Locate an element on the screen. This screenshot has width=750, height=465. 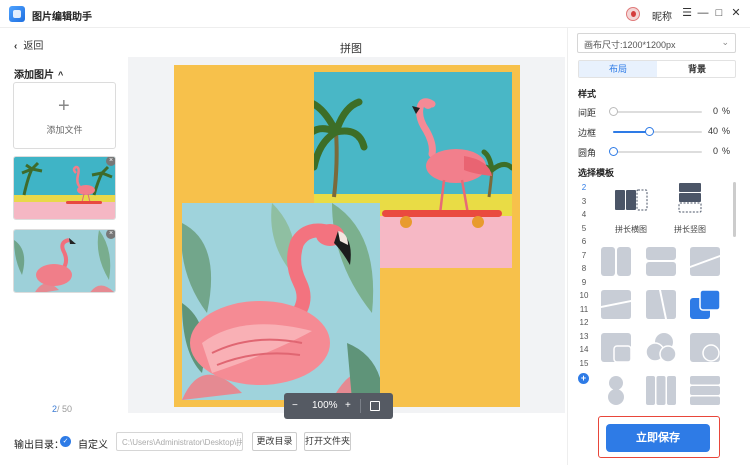
add-images-toggle: 添加图片 ^ is located at coordinates (38, 73).